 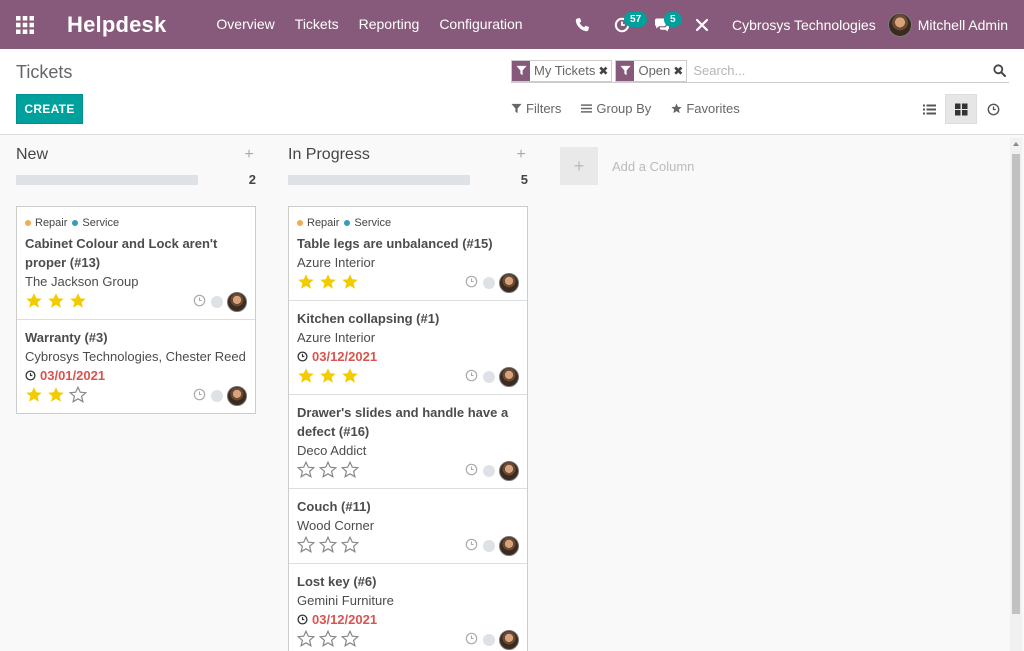 What do you see at coordinates (579, 166) in the screenshot?
I see `add-column-icon: +` at bounding box center [579, 166].